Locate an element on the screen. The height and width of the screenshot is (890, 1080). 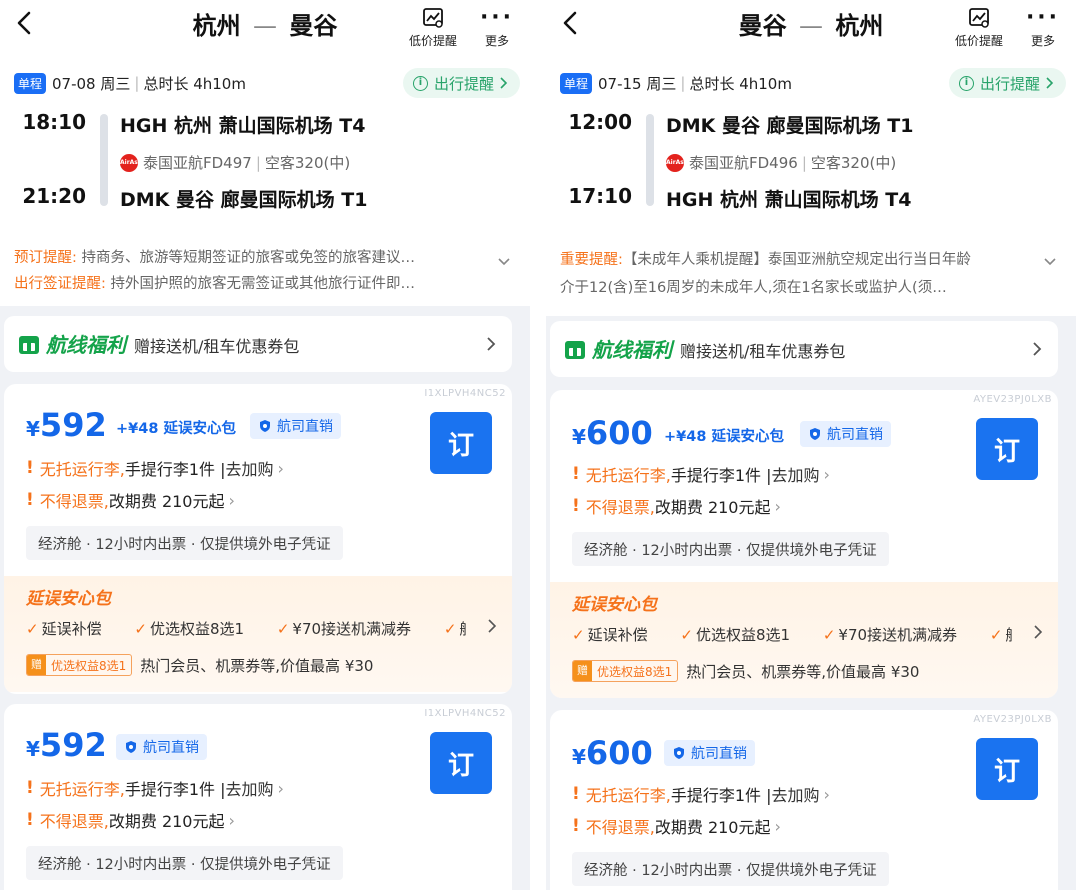
more-dots-icon: ··· is located at coordinates (1043, 17).